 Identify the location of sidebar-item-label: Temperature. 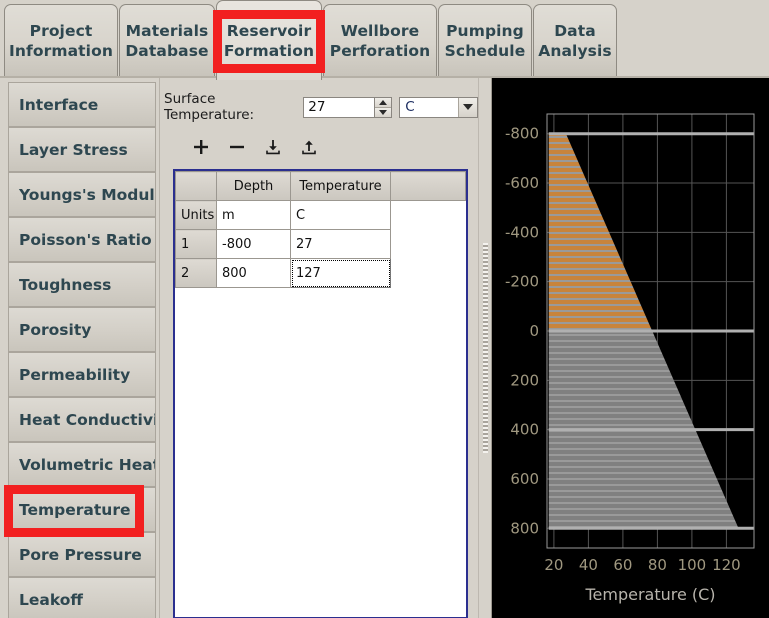
(75, 509).